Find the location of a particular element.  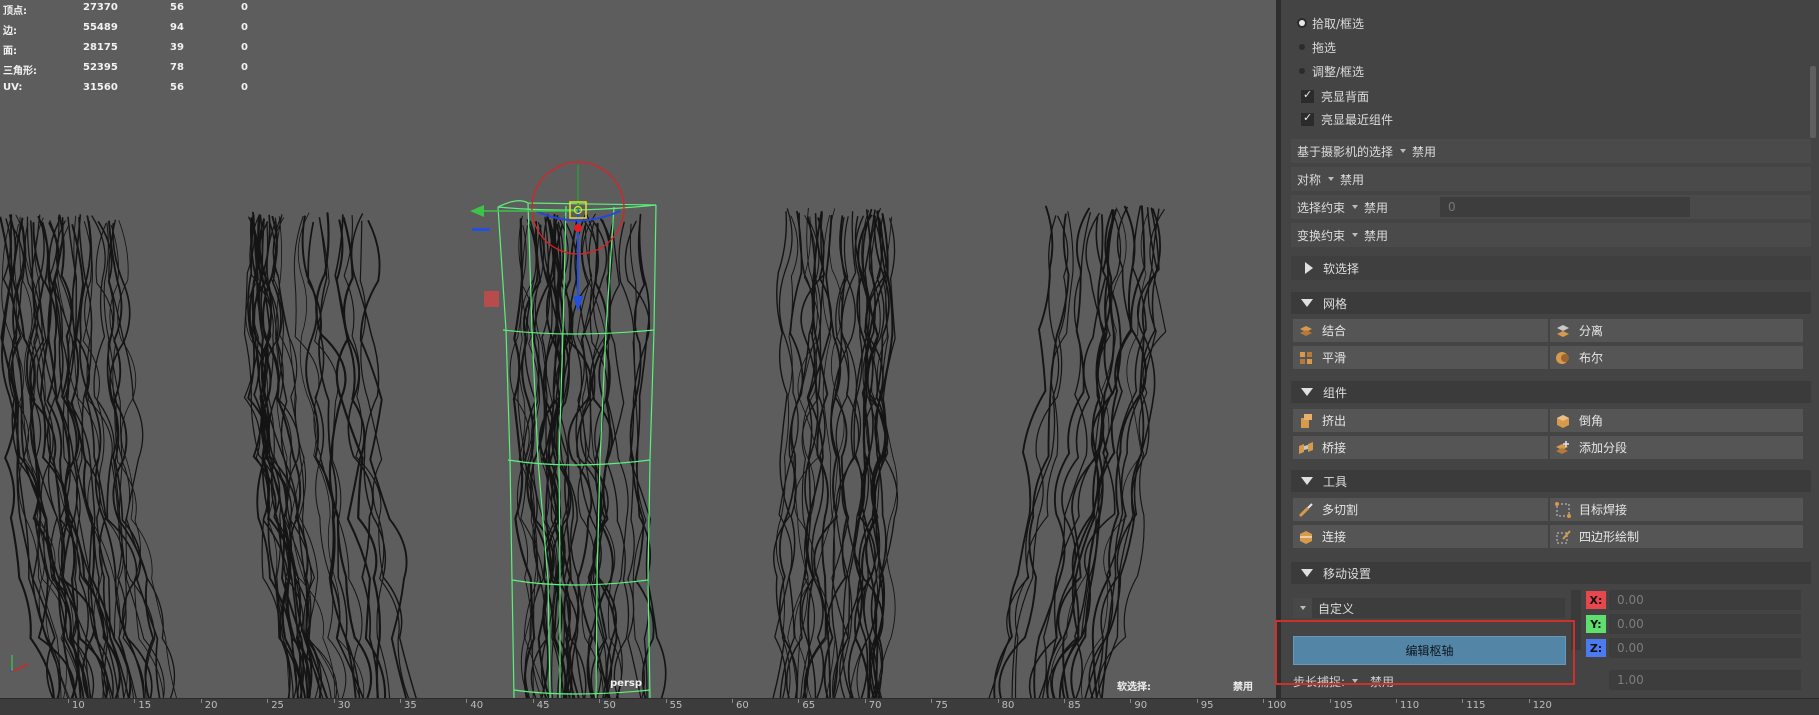

checkbox-highlight-backface: 亮显背面 is located at coordinates (1335, 96).